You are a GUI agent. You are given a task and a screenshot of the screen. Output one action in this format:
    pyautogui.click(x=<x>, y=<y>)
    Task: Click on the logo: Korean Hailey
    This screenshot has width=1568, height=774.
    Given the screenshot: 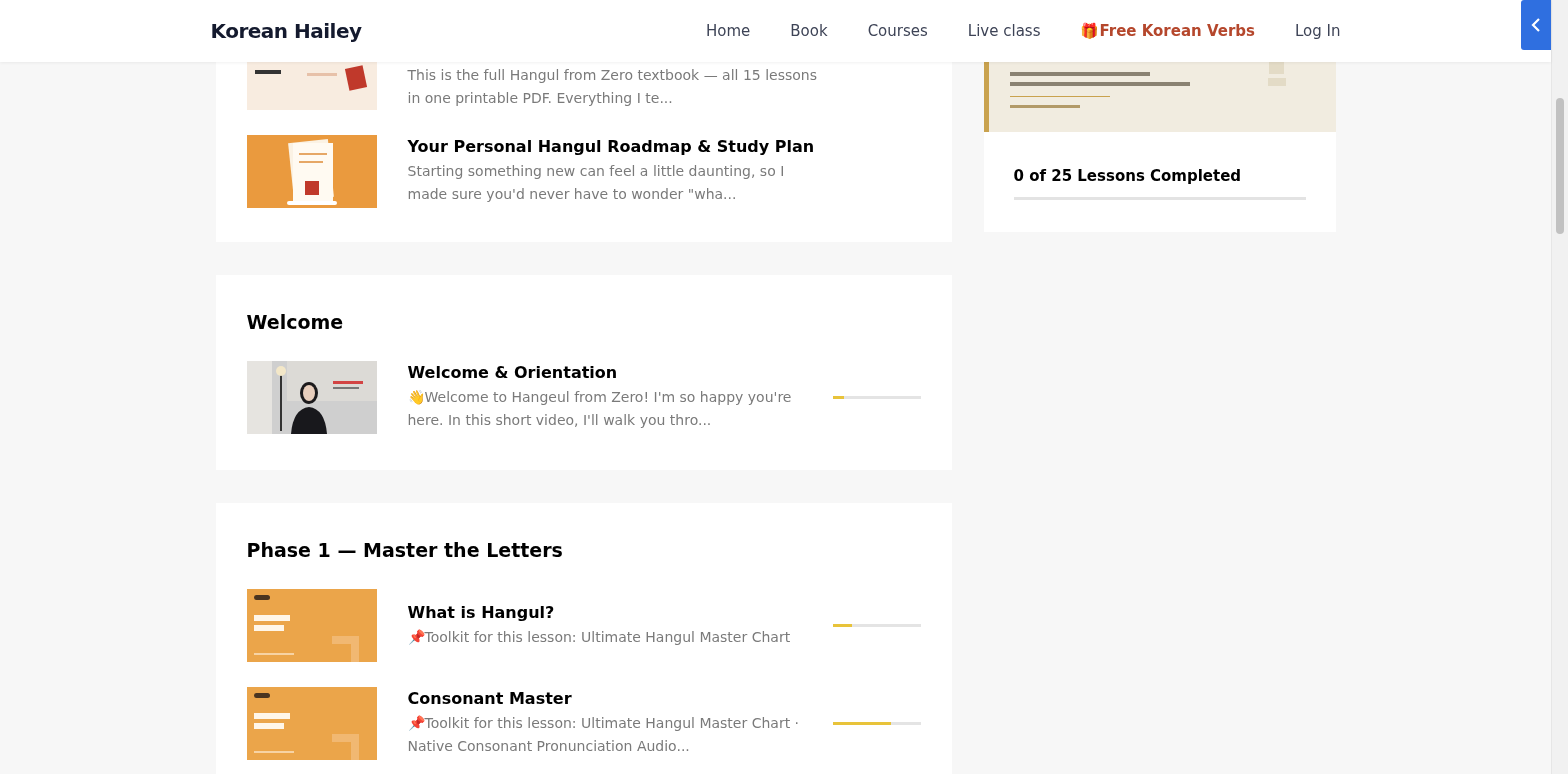 What is the action you would take?
    pyautogui.click(x=286, y=31)
    